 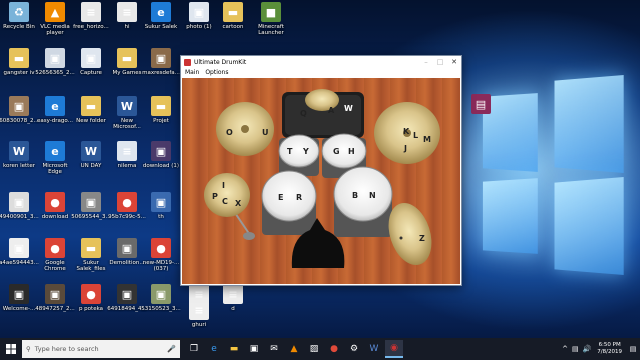 What do you see at coordinates (55, 23) in the screenshot?
I see `desktop-icon-vlc-media-player: ▲ VLC media player` at bounding box center [55, 23].